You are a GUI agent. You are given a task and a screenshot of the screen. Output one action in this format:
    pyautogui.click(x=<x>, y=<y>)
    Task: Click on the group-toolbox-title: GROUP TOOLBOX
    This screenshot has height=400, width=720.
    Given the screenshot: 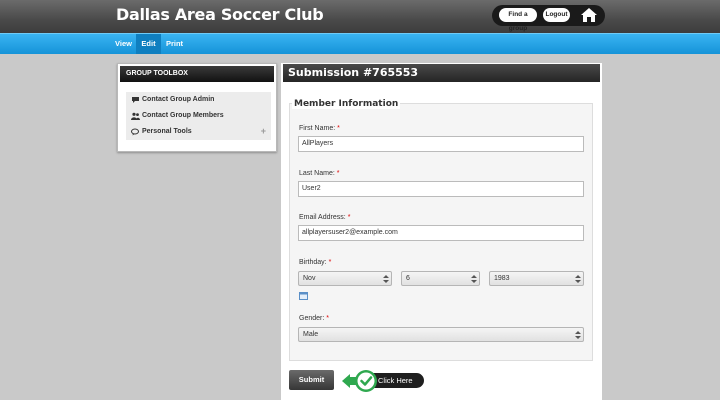 What is the action you would take?
    pyautogui.click(x=197, y=74)
    